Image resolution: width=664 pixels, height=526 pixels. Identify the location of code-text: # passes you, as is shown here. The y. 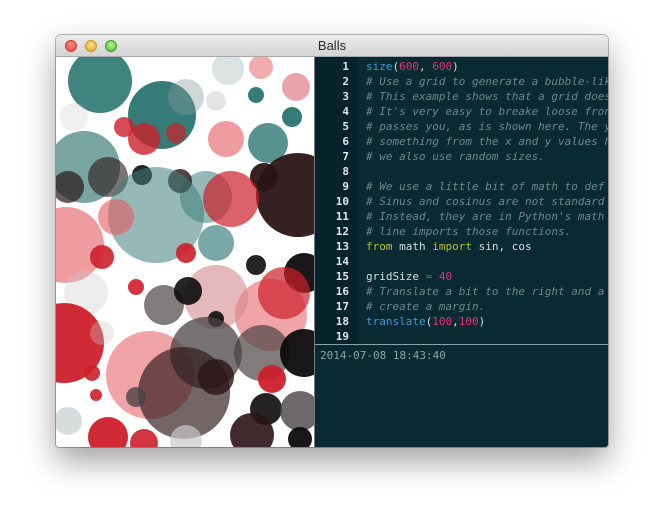
(487, 126).